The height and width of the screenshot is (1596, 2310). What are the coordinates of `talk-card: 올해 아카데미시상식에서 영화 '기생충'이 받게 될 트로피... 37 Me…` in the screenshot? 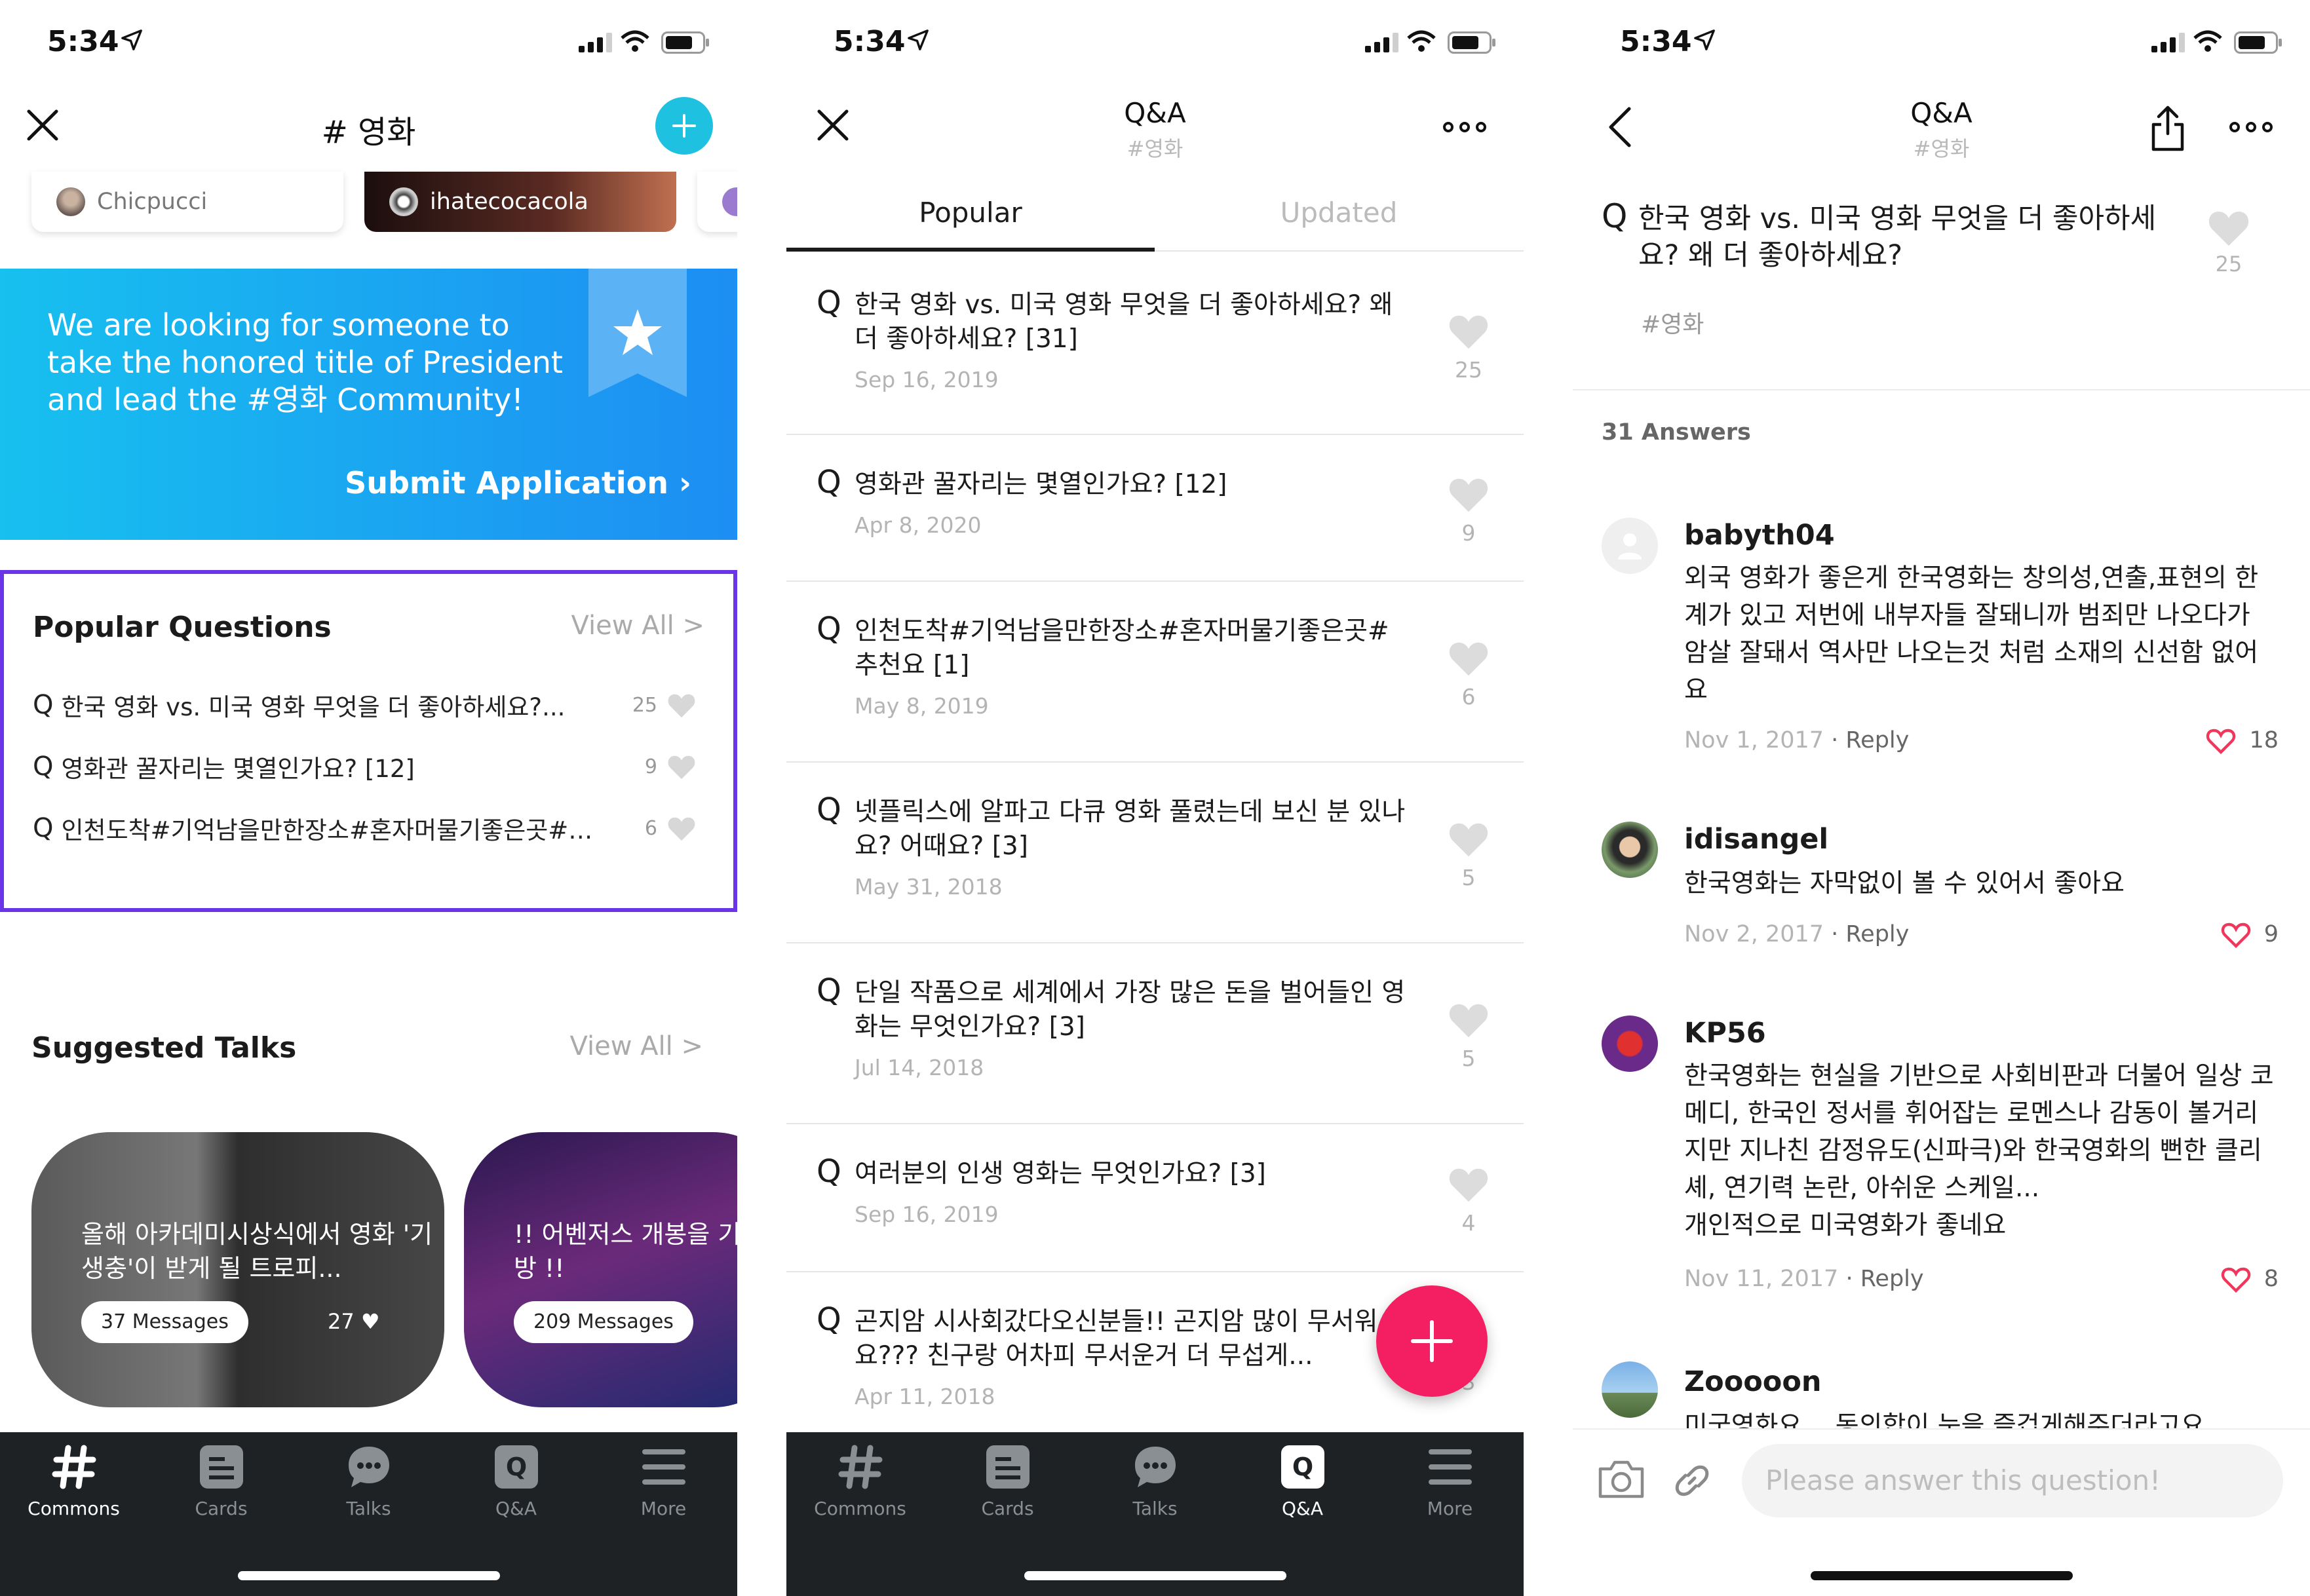 It's located at (237, 1269).